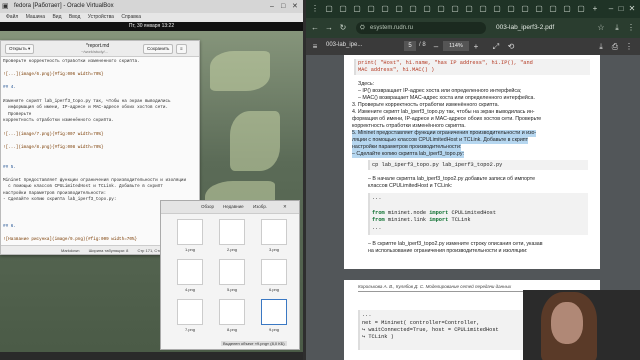 The width and height of the screenshot is (640, 360). Describe the element at coordinates (315, 28) in the screenshot. I see `back-icon: ←` at that location.